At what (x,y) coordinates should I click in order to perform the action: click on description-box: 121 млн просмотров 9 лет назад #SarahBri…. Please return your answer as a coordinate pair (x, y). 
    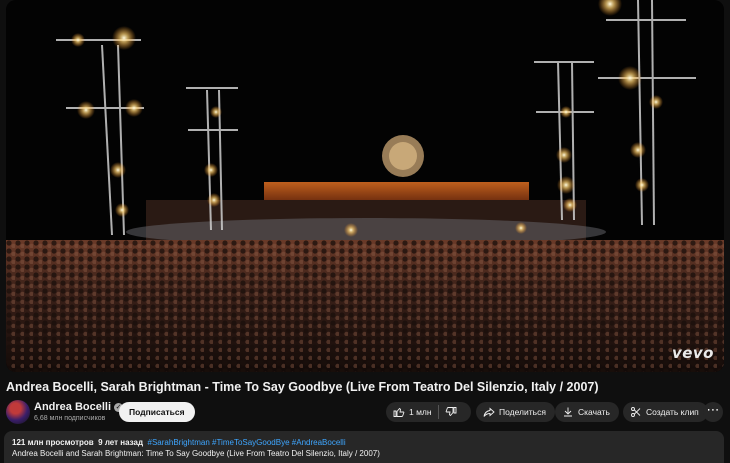
    Looking at the image, I should click on (364, 447).